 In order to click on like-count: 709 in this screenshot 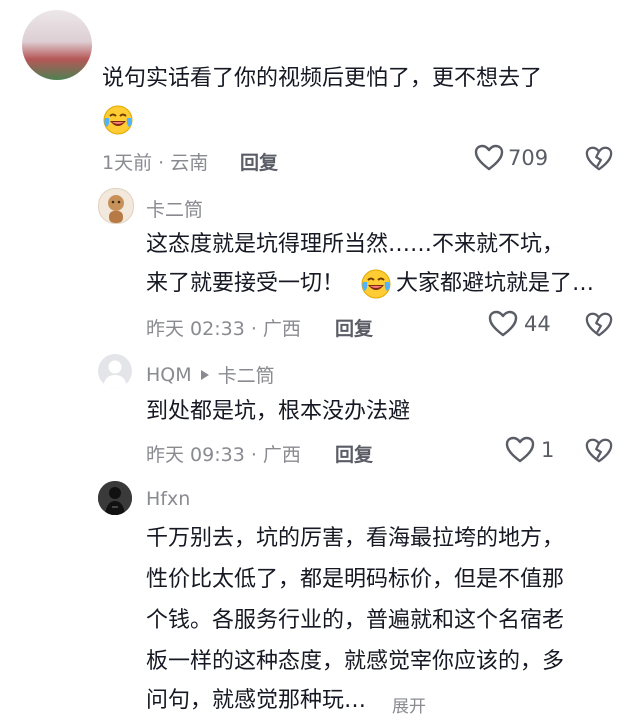, I will do `click(528, 158)`.